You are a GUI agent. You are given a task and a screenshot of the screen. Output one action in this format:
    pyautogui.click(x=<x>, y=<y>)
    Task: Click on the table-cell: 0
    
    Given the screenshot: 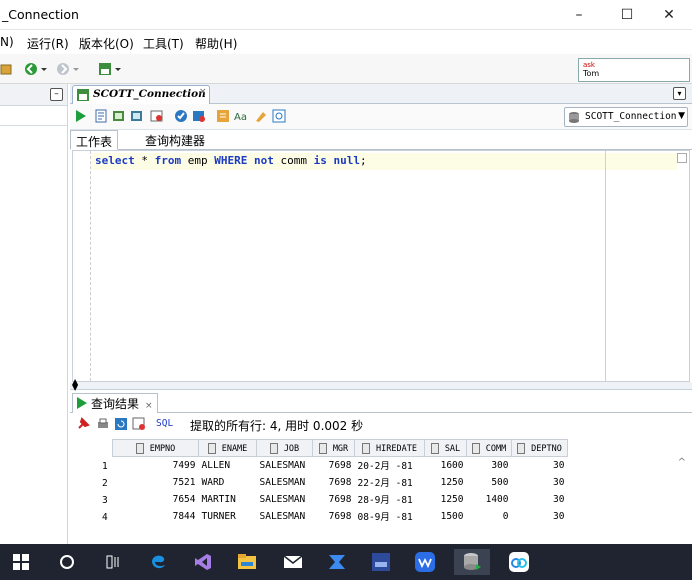 What is the action you would take?
    pyautogui.click(x=489, y=516)
    